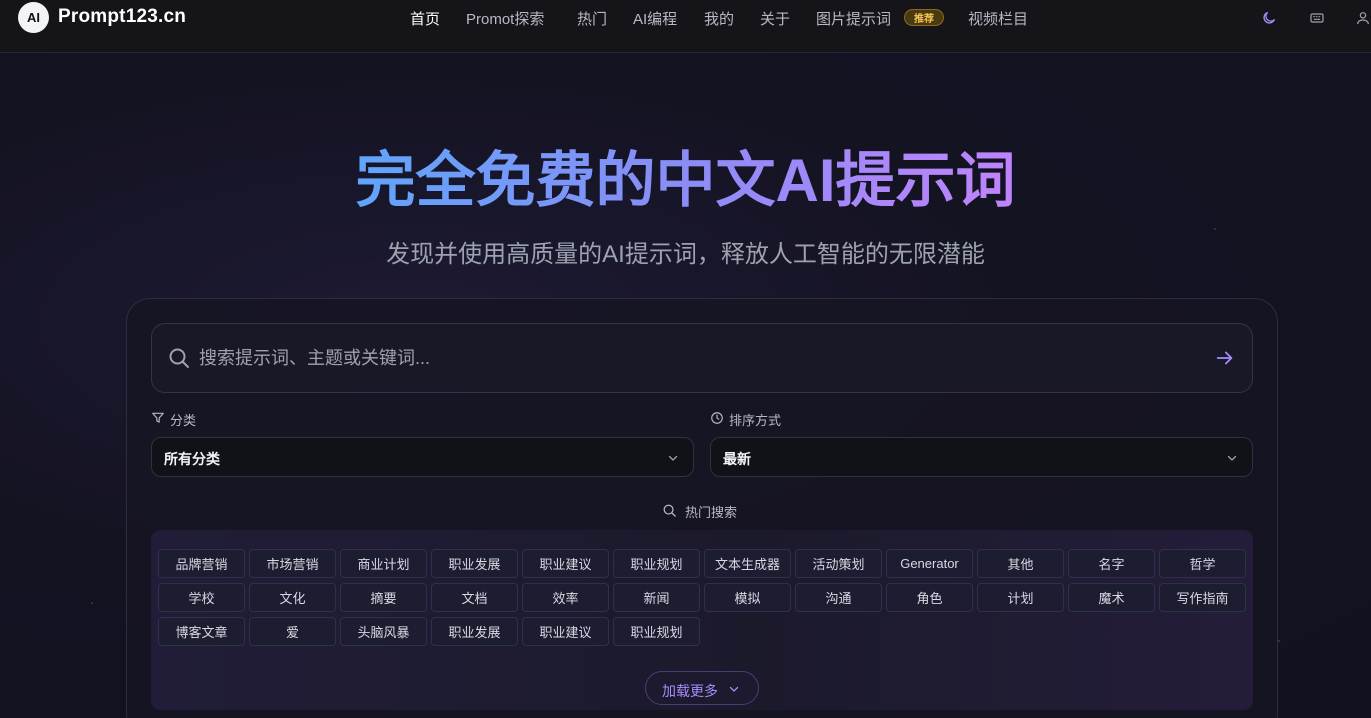 This screenshot has height=718, width=1371. What do you see at coordinates (981, 457) in the screenshot?
I see `sort-select: 最新` at bounding box center [981, 457].